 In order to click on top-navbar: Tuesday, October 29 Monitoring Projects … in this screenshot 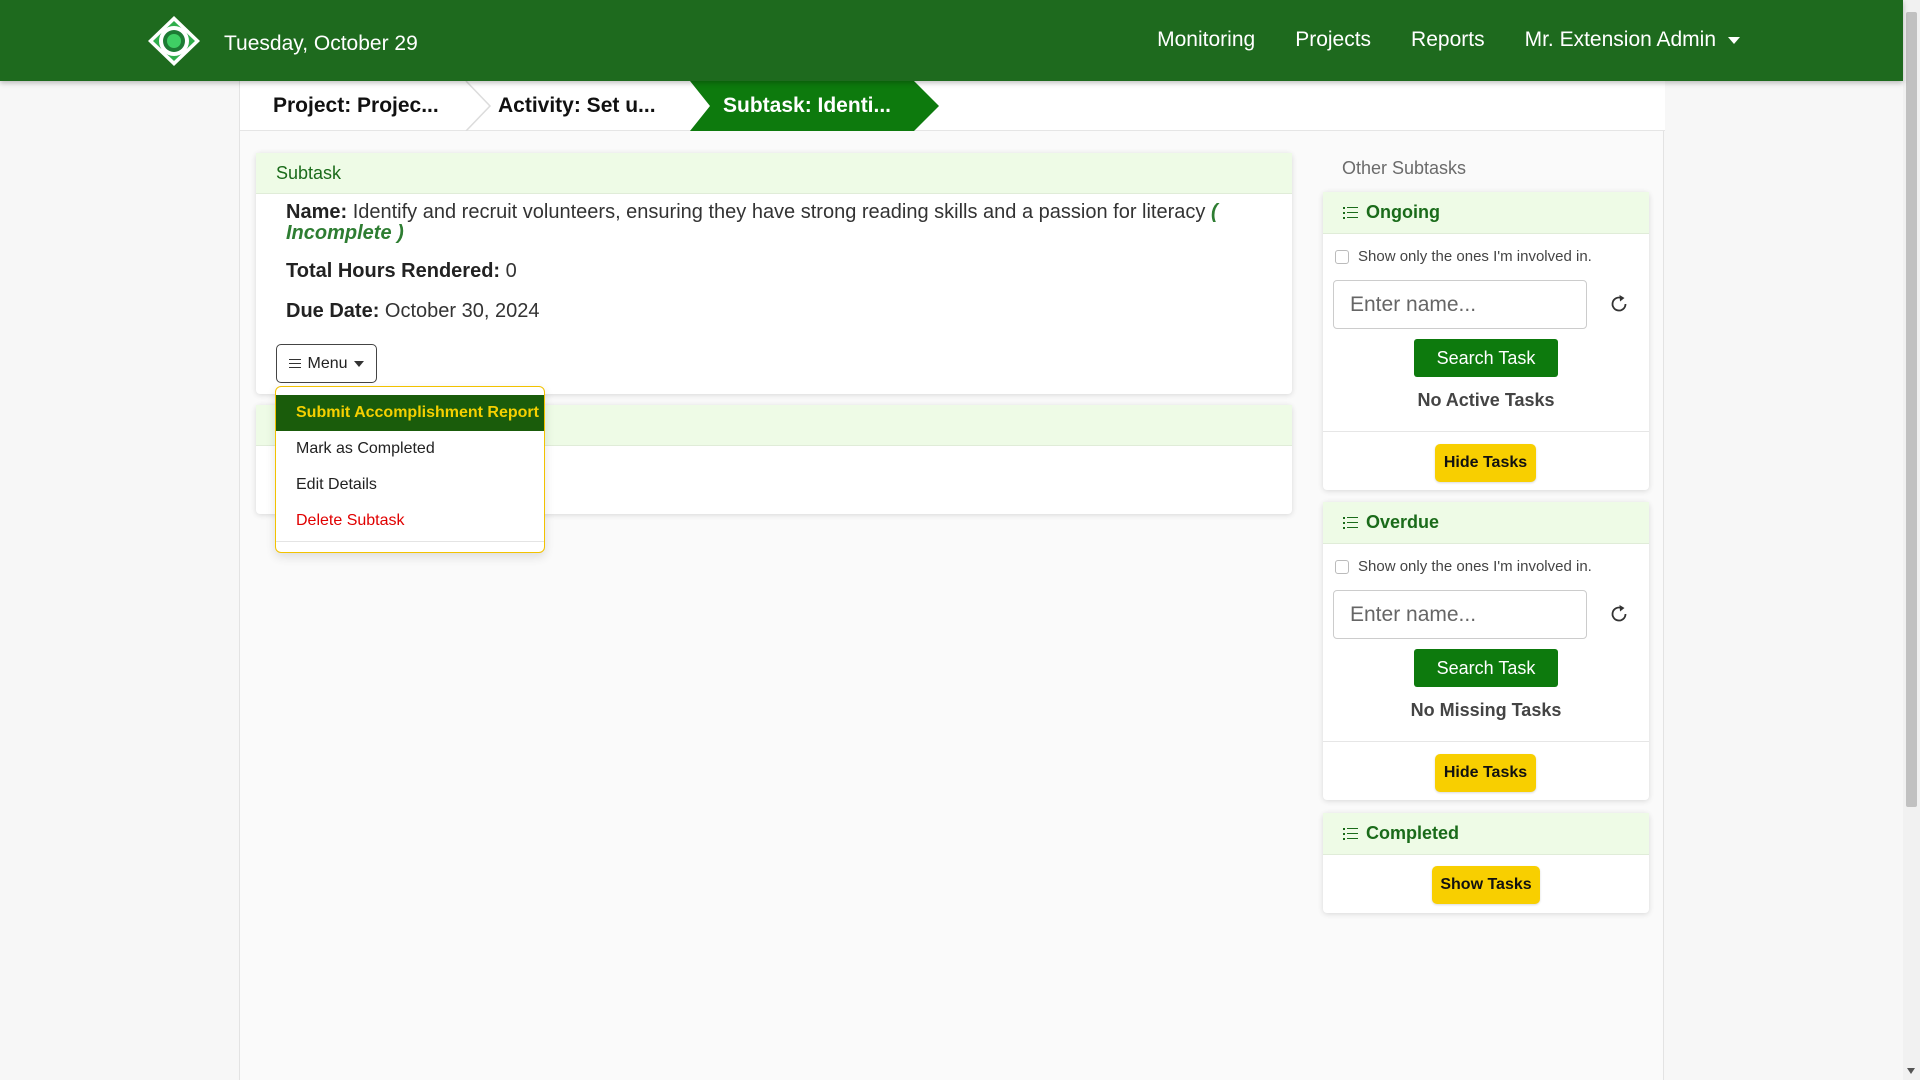, I will do `click(951, 40)`.